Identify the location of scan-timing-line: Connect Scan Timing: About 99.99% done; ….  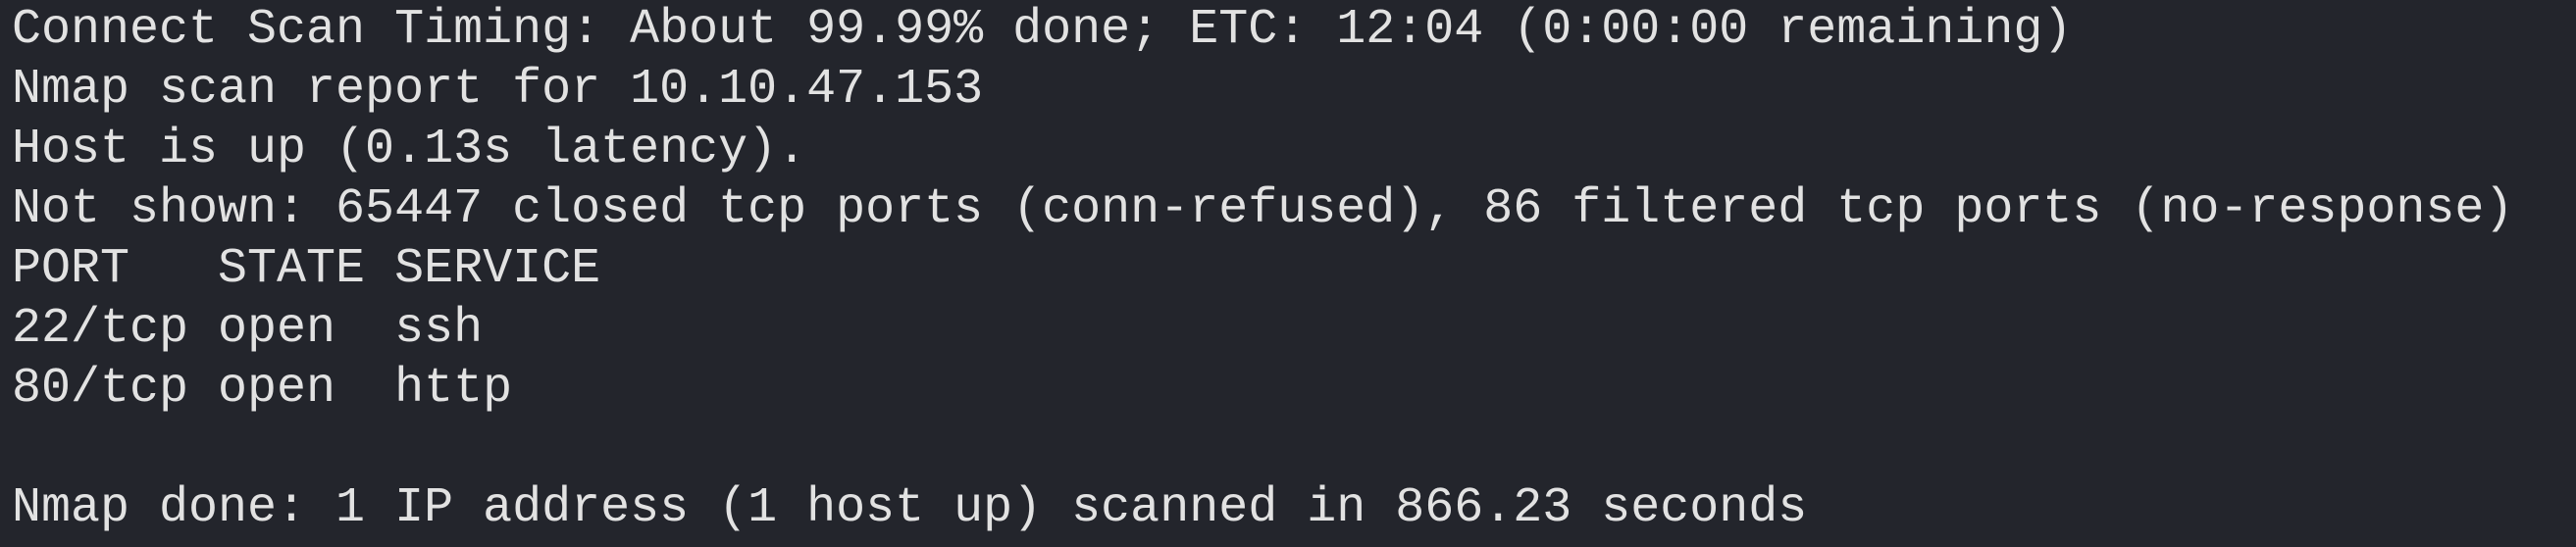
(1042, 30).